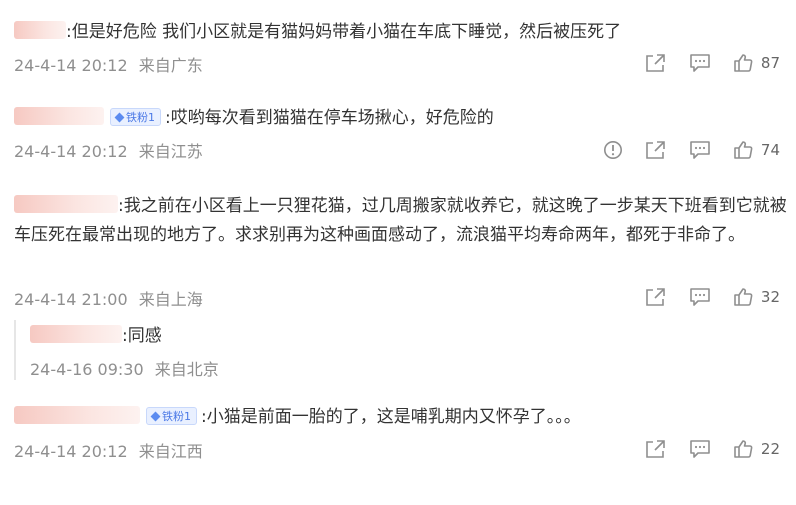 The image size is (796, 505). Describe the element at coordinates (329, 118) in the screenshot. I see `comment-text: :哎哟每次看到猫猫在停车场揪心，好危险的` at that location.